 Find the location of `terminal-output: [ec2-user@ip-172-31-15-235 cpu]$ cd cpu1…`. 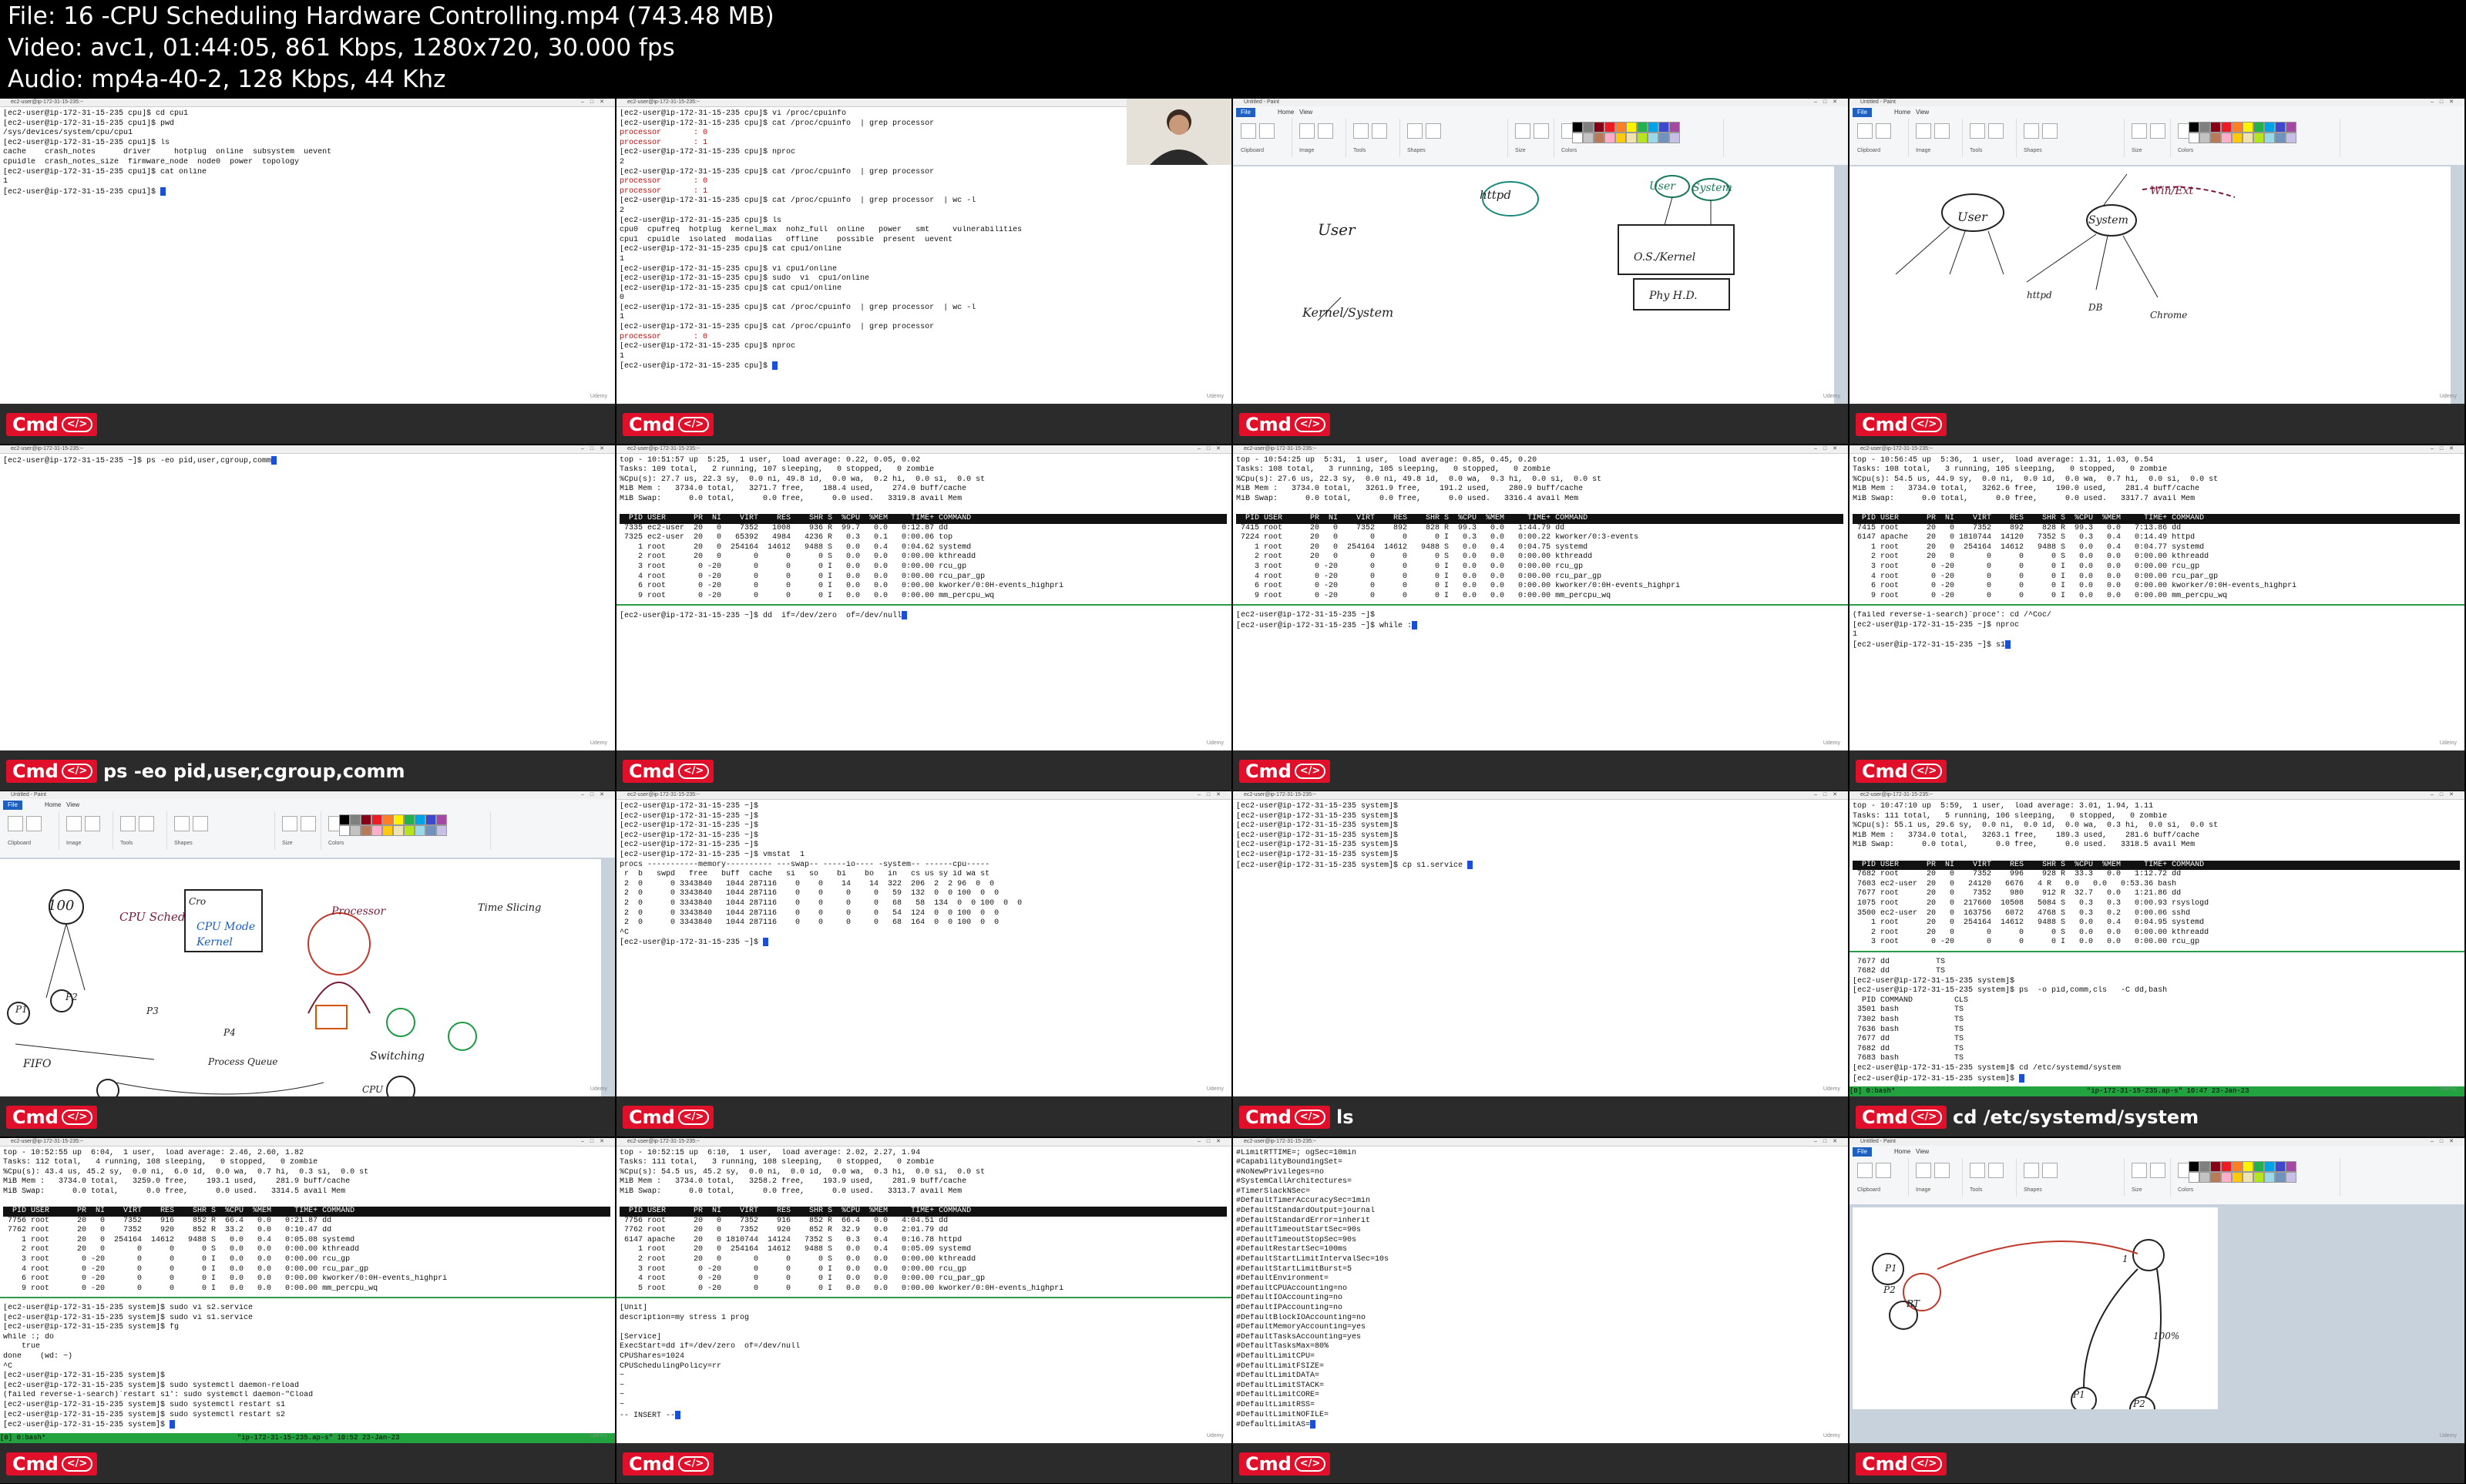

terminal-output: [ec2-user@ip-172-31-15-235 cpu]$ cd cpu1… is located at coordinates (306, 152).